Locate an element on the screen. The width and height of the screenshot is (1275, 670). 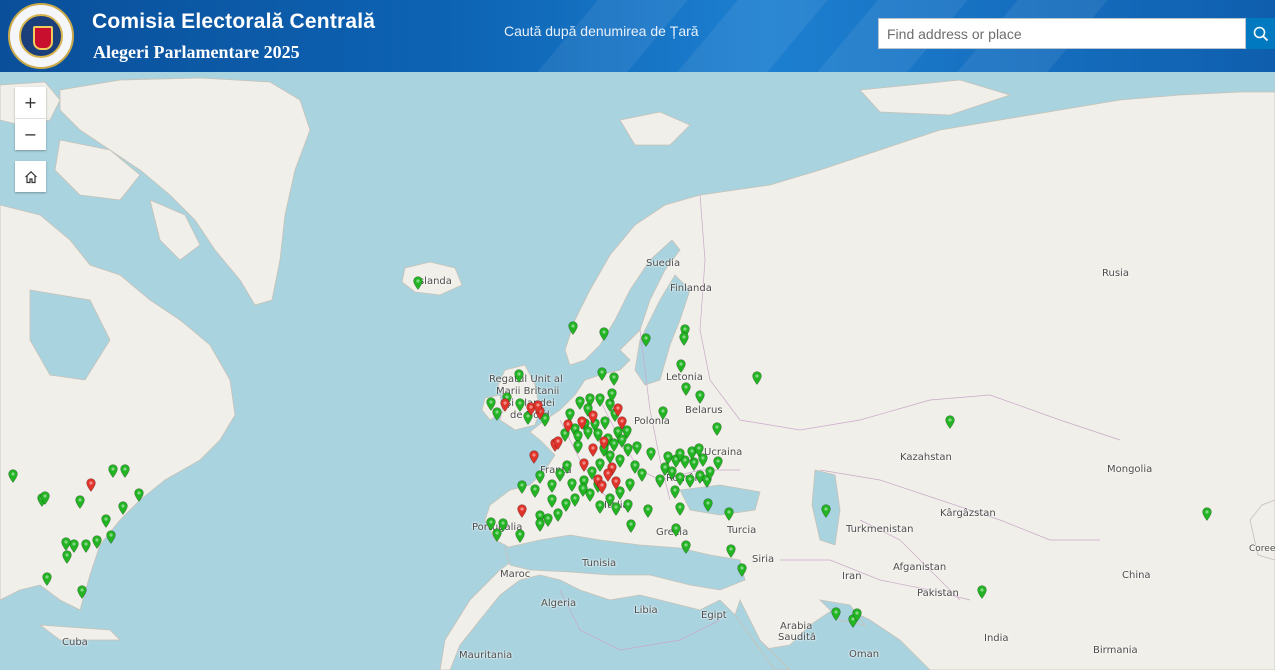
map-label: Finlanda is located at coordinates (691, 288).